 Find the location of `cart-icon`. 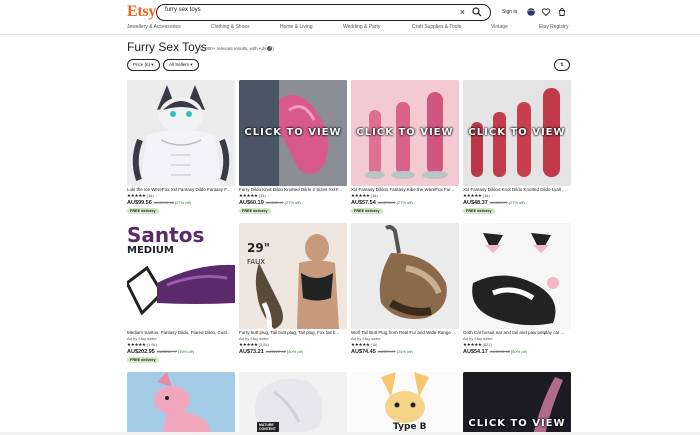

cart-icon is located at coordinates (562, 12).